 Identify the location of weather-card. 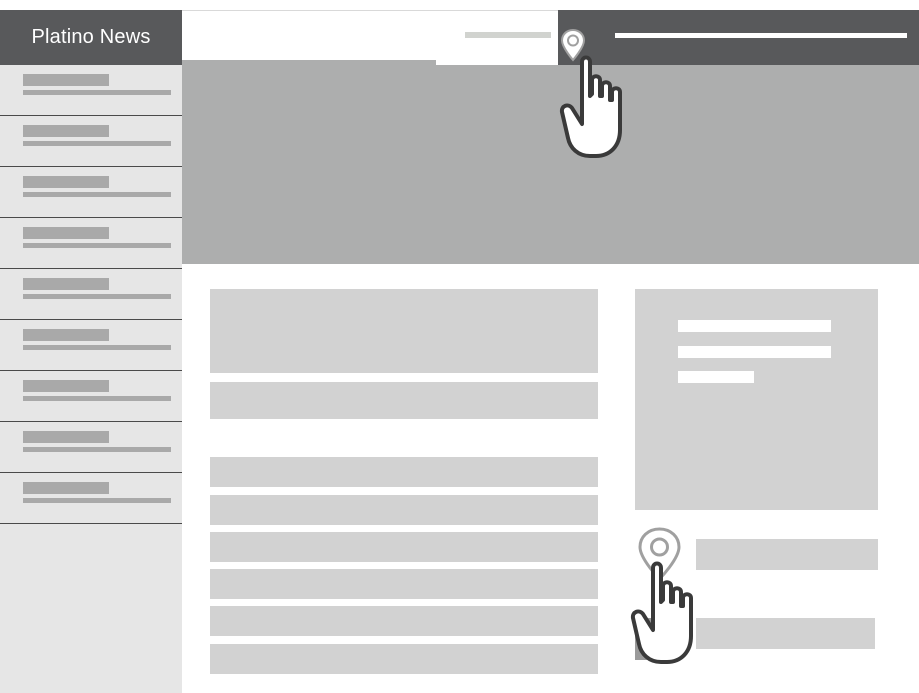
(756, 399).